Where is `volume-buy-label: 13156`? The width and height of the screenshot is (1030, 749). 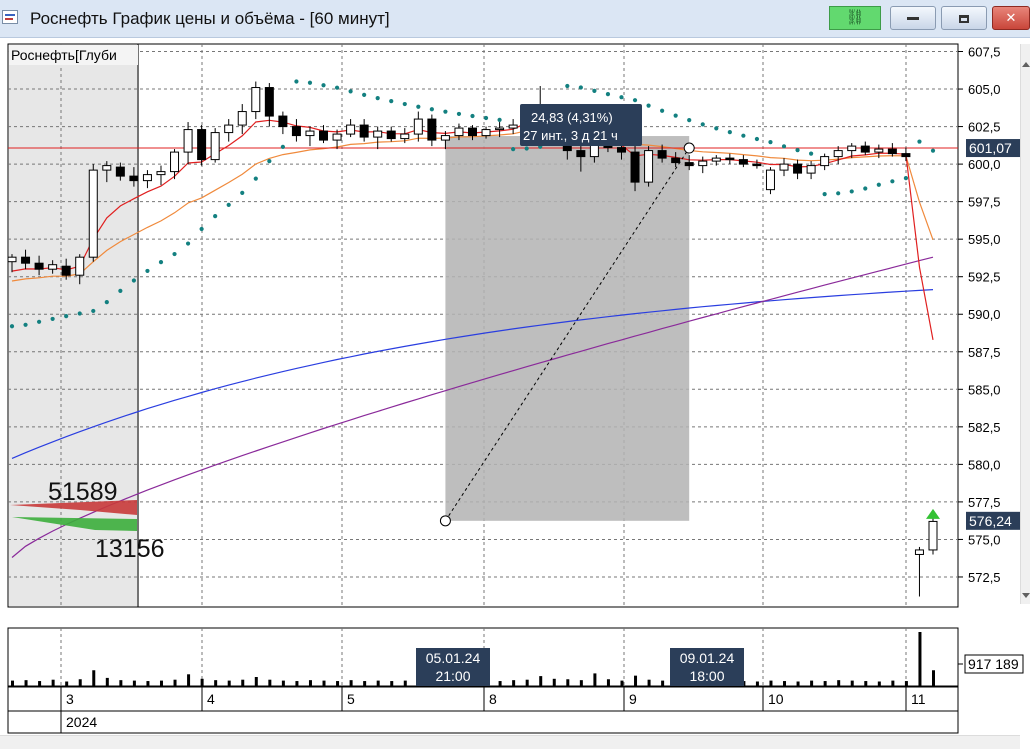
volume-buy-label: 13156 is located at coordinates (130, 549).